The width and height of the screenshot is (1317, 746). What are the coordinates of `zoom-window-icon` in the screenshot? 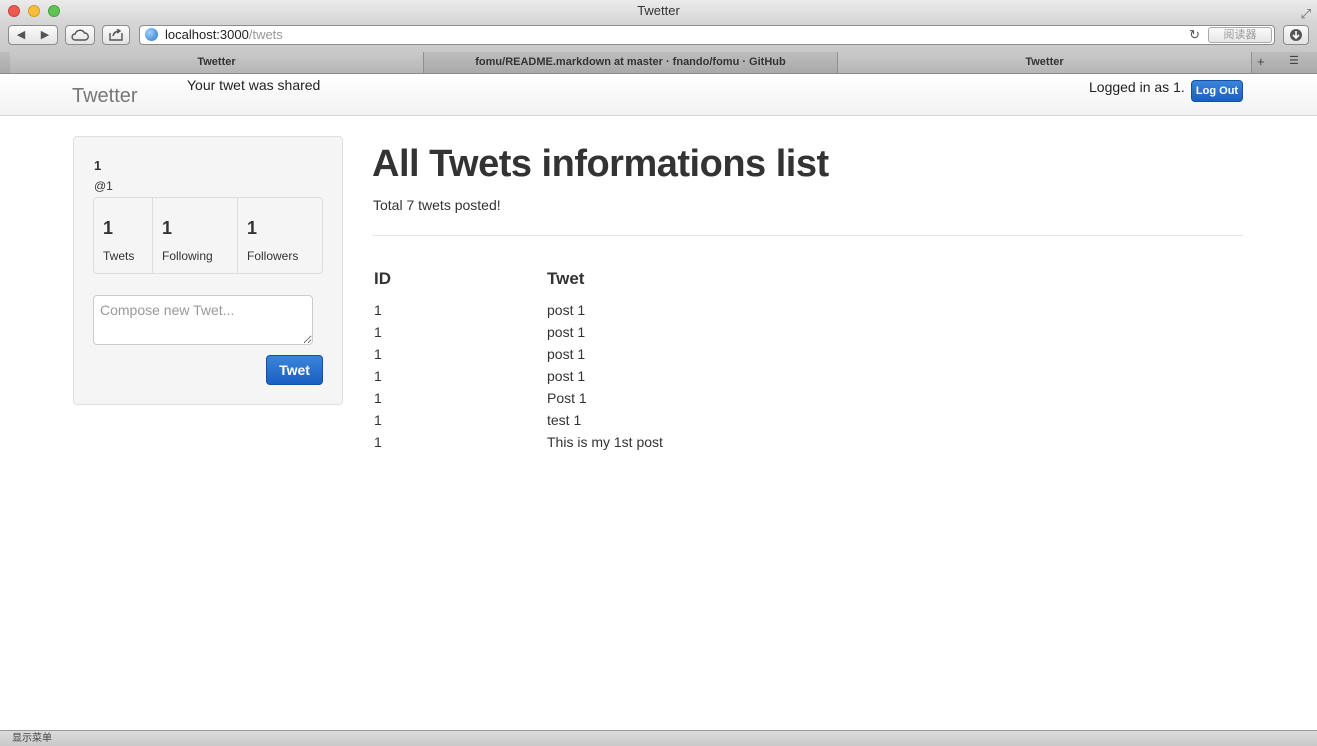 It's located at (54, 11).